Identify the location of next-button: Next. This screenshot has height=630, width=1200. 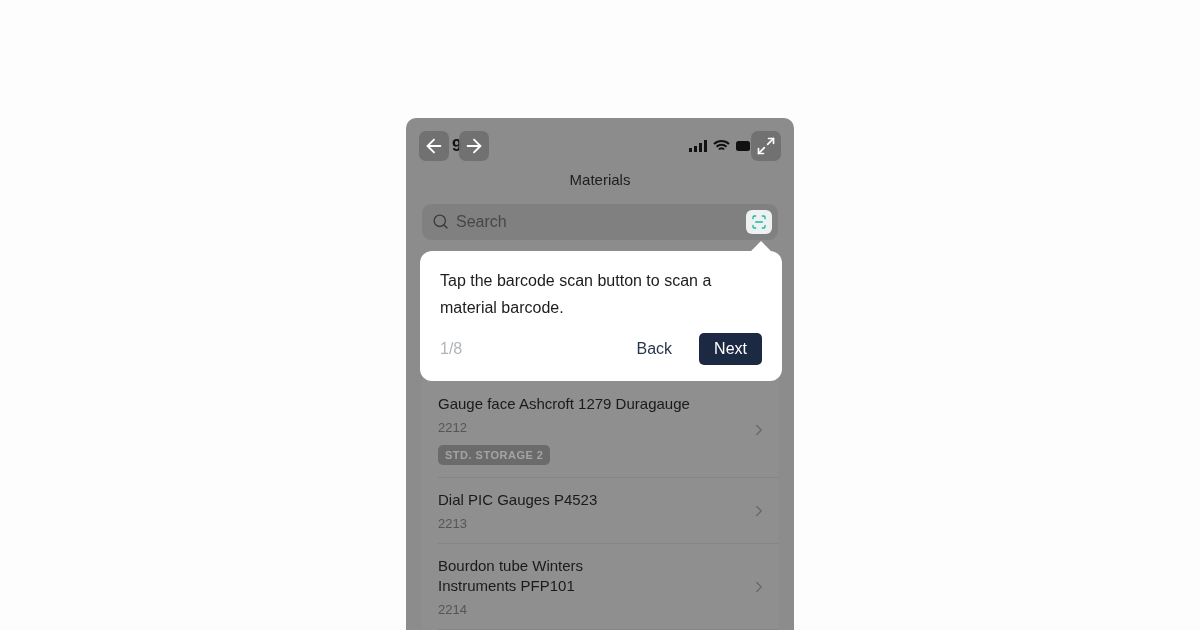
(730, 349).